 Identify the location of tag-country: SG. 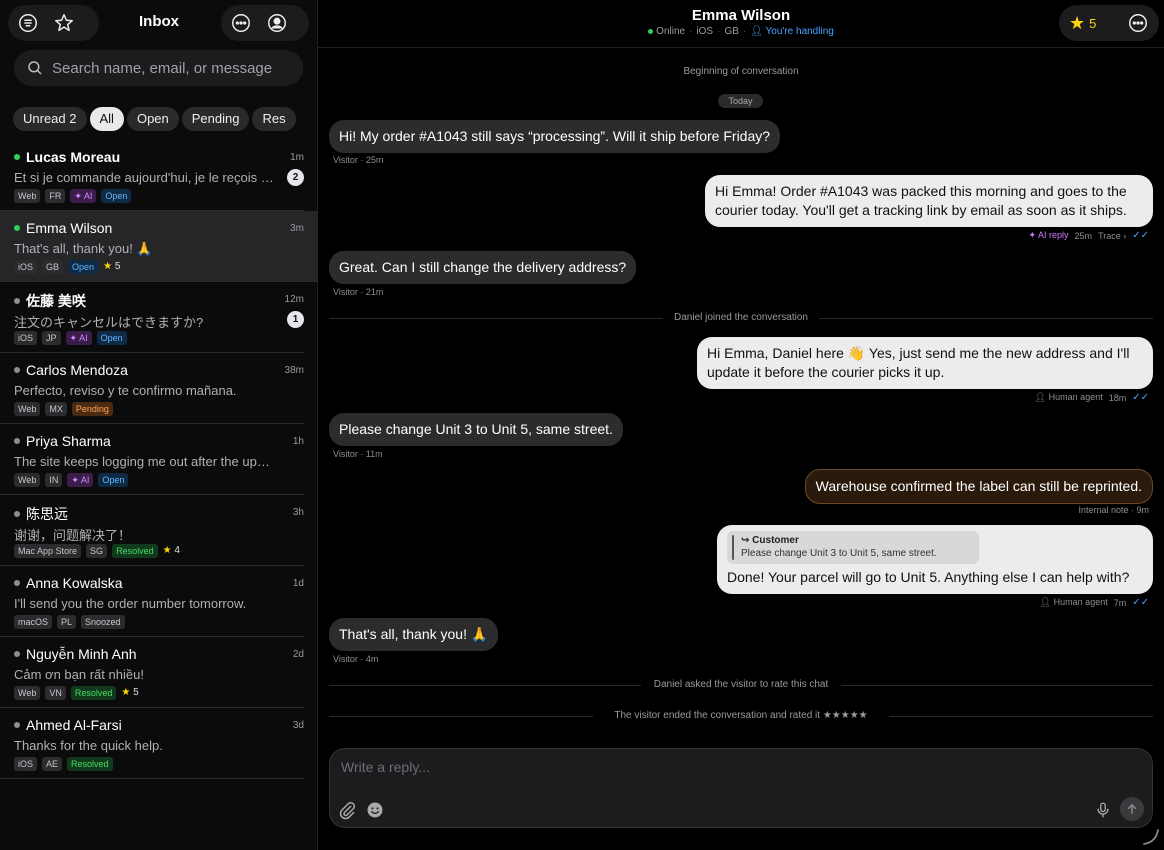
(97, 551).